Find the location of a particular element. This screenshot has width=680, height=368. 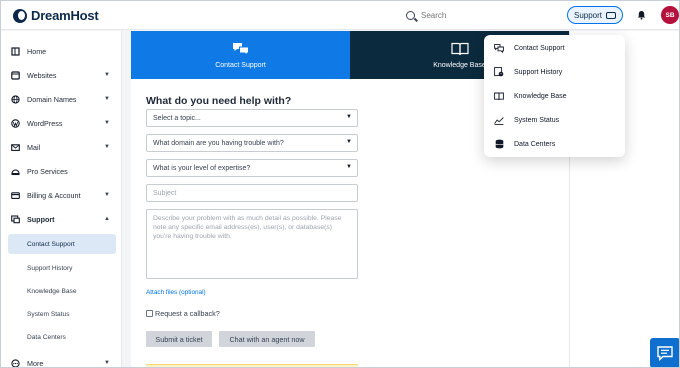

attach-files-link: Attach files (optional) is located at coordinates (176, 292).